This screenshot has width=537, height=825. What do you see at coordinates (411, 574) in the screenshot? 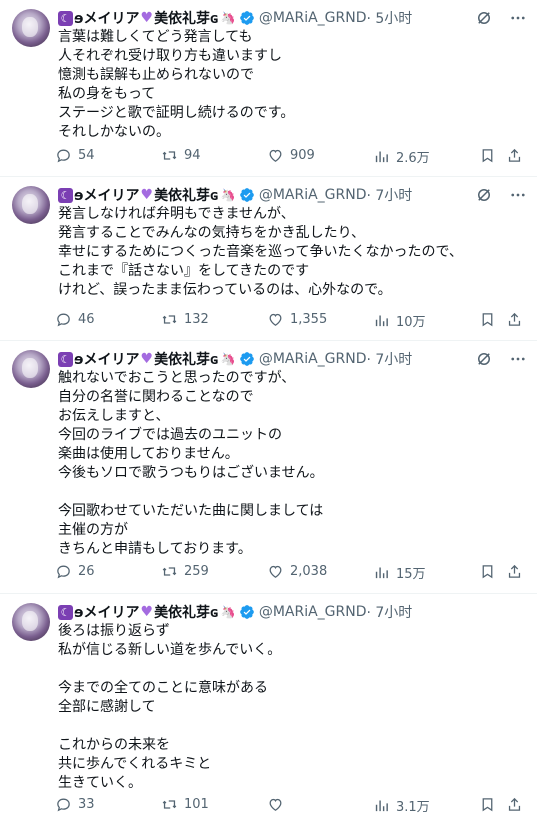
I see `view-count: 15万` at bounding box center [411, 574].